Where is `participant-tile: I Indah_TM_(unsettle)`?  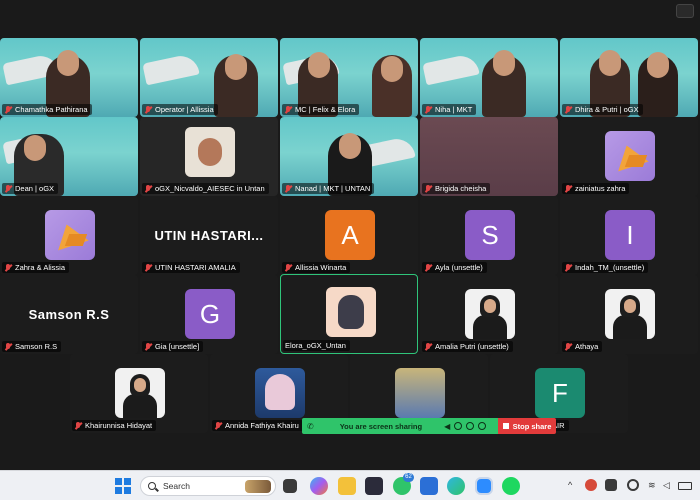 participant-tile: I Indah_TM_(unsettle) is located at coordinates (629, 235).